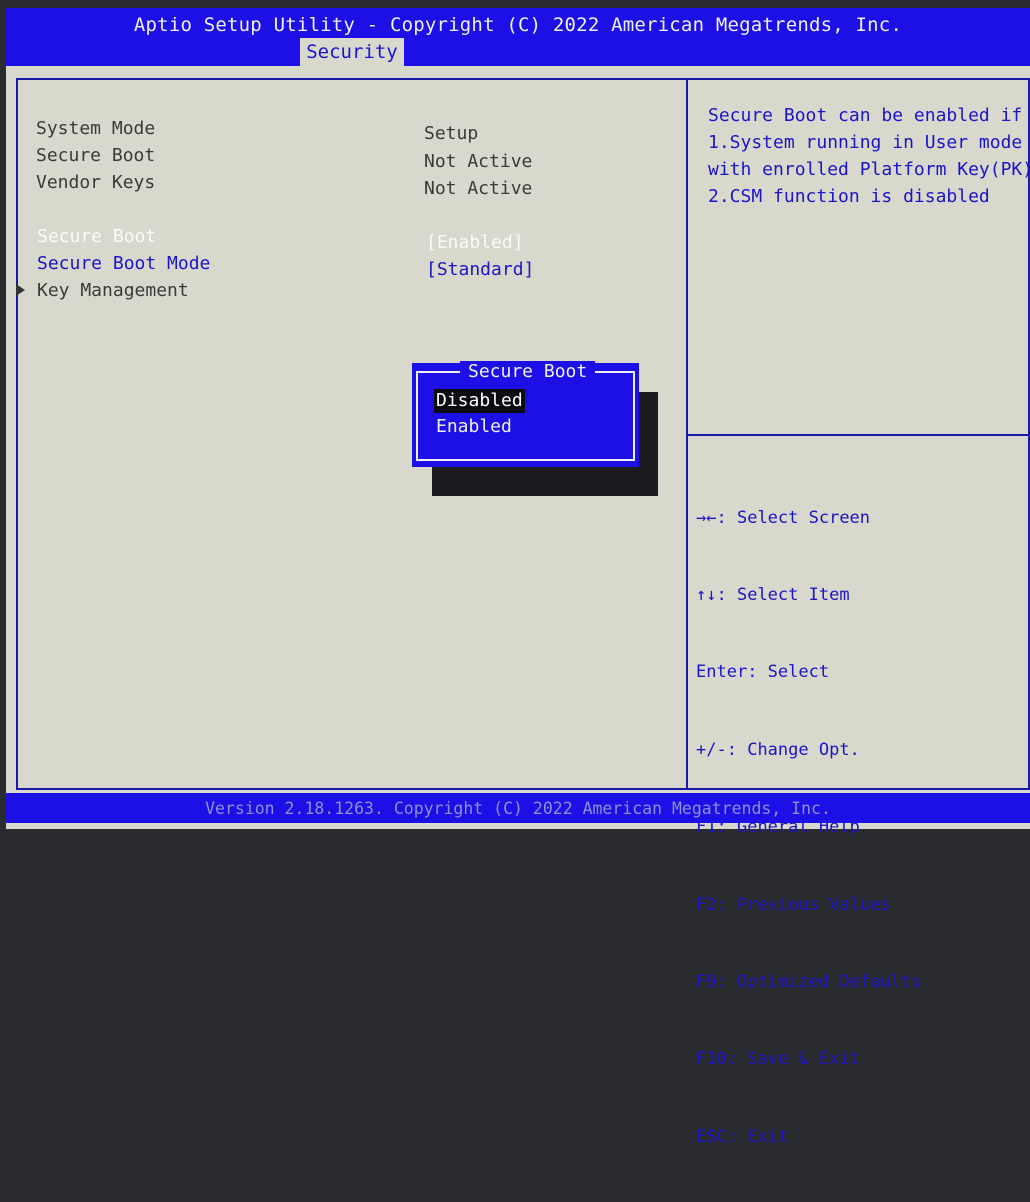 This screenshot has height=1202, width=1030. I want to click on arrows-up-down-icon: ↑↓, so click(706, 594).